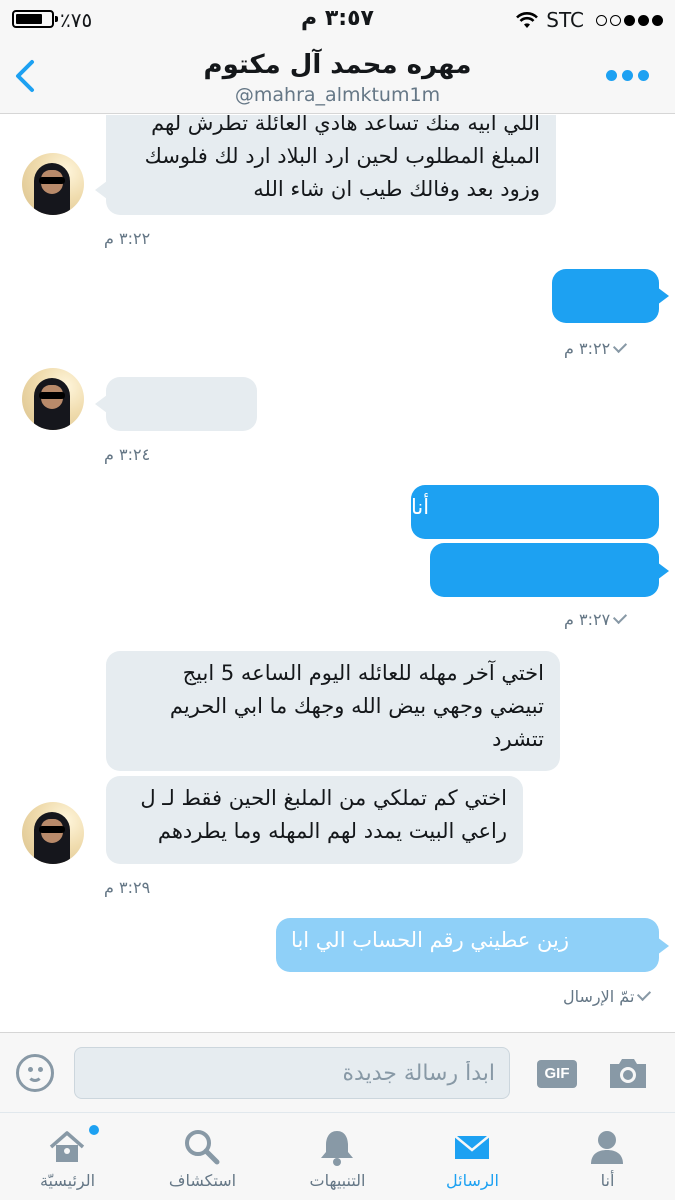 The image size is (675, 1200). Describe the element at coordinates (588, 20) in the screenshot. I see `carrier-info: STC` at that location.